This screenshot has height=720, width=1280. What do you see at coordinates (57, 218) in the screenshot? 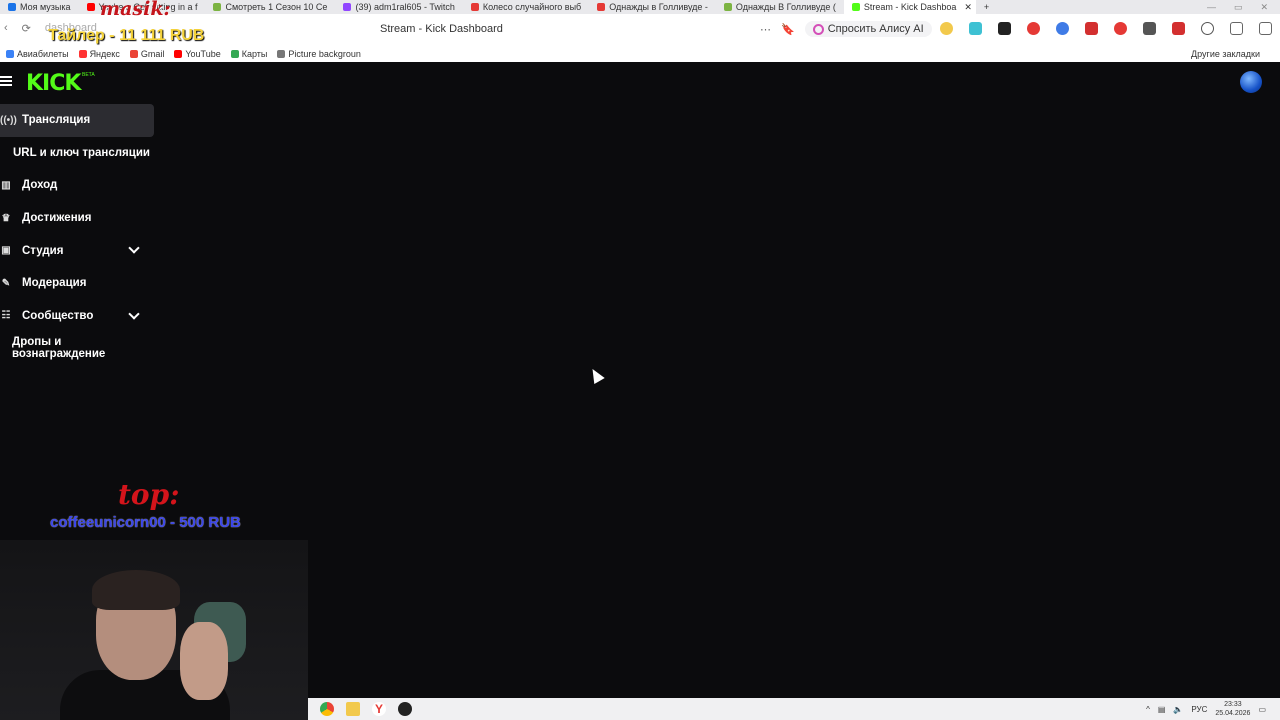
I see `sidebar-item-label: Достижения` at bounding box center [57, 218].